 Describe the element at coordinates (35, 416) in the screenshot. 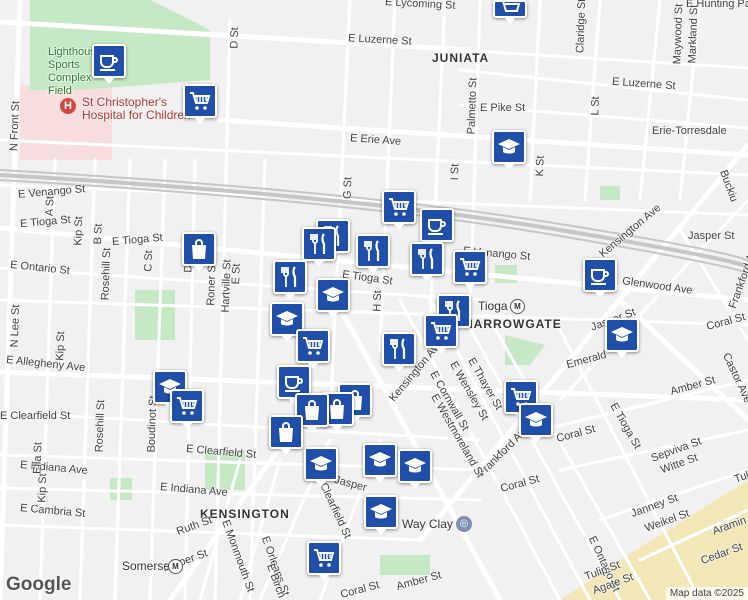

I see `street-label: E Clearfield St` at that location.